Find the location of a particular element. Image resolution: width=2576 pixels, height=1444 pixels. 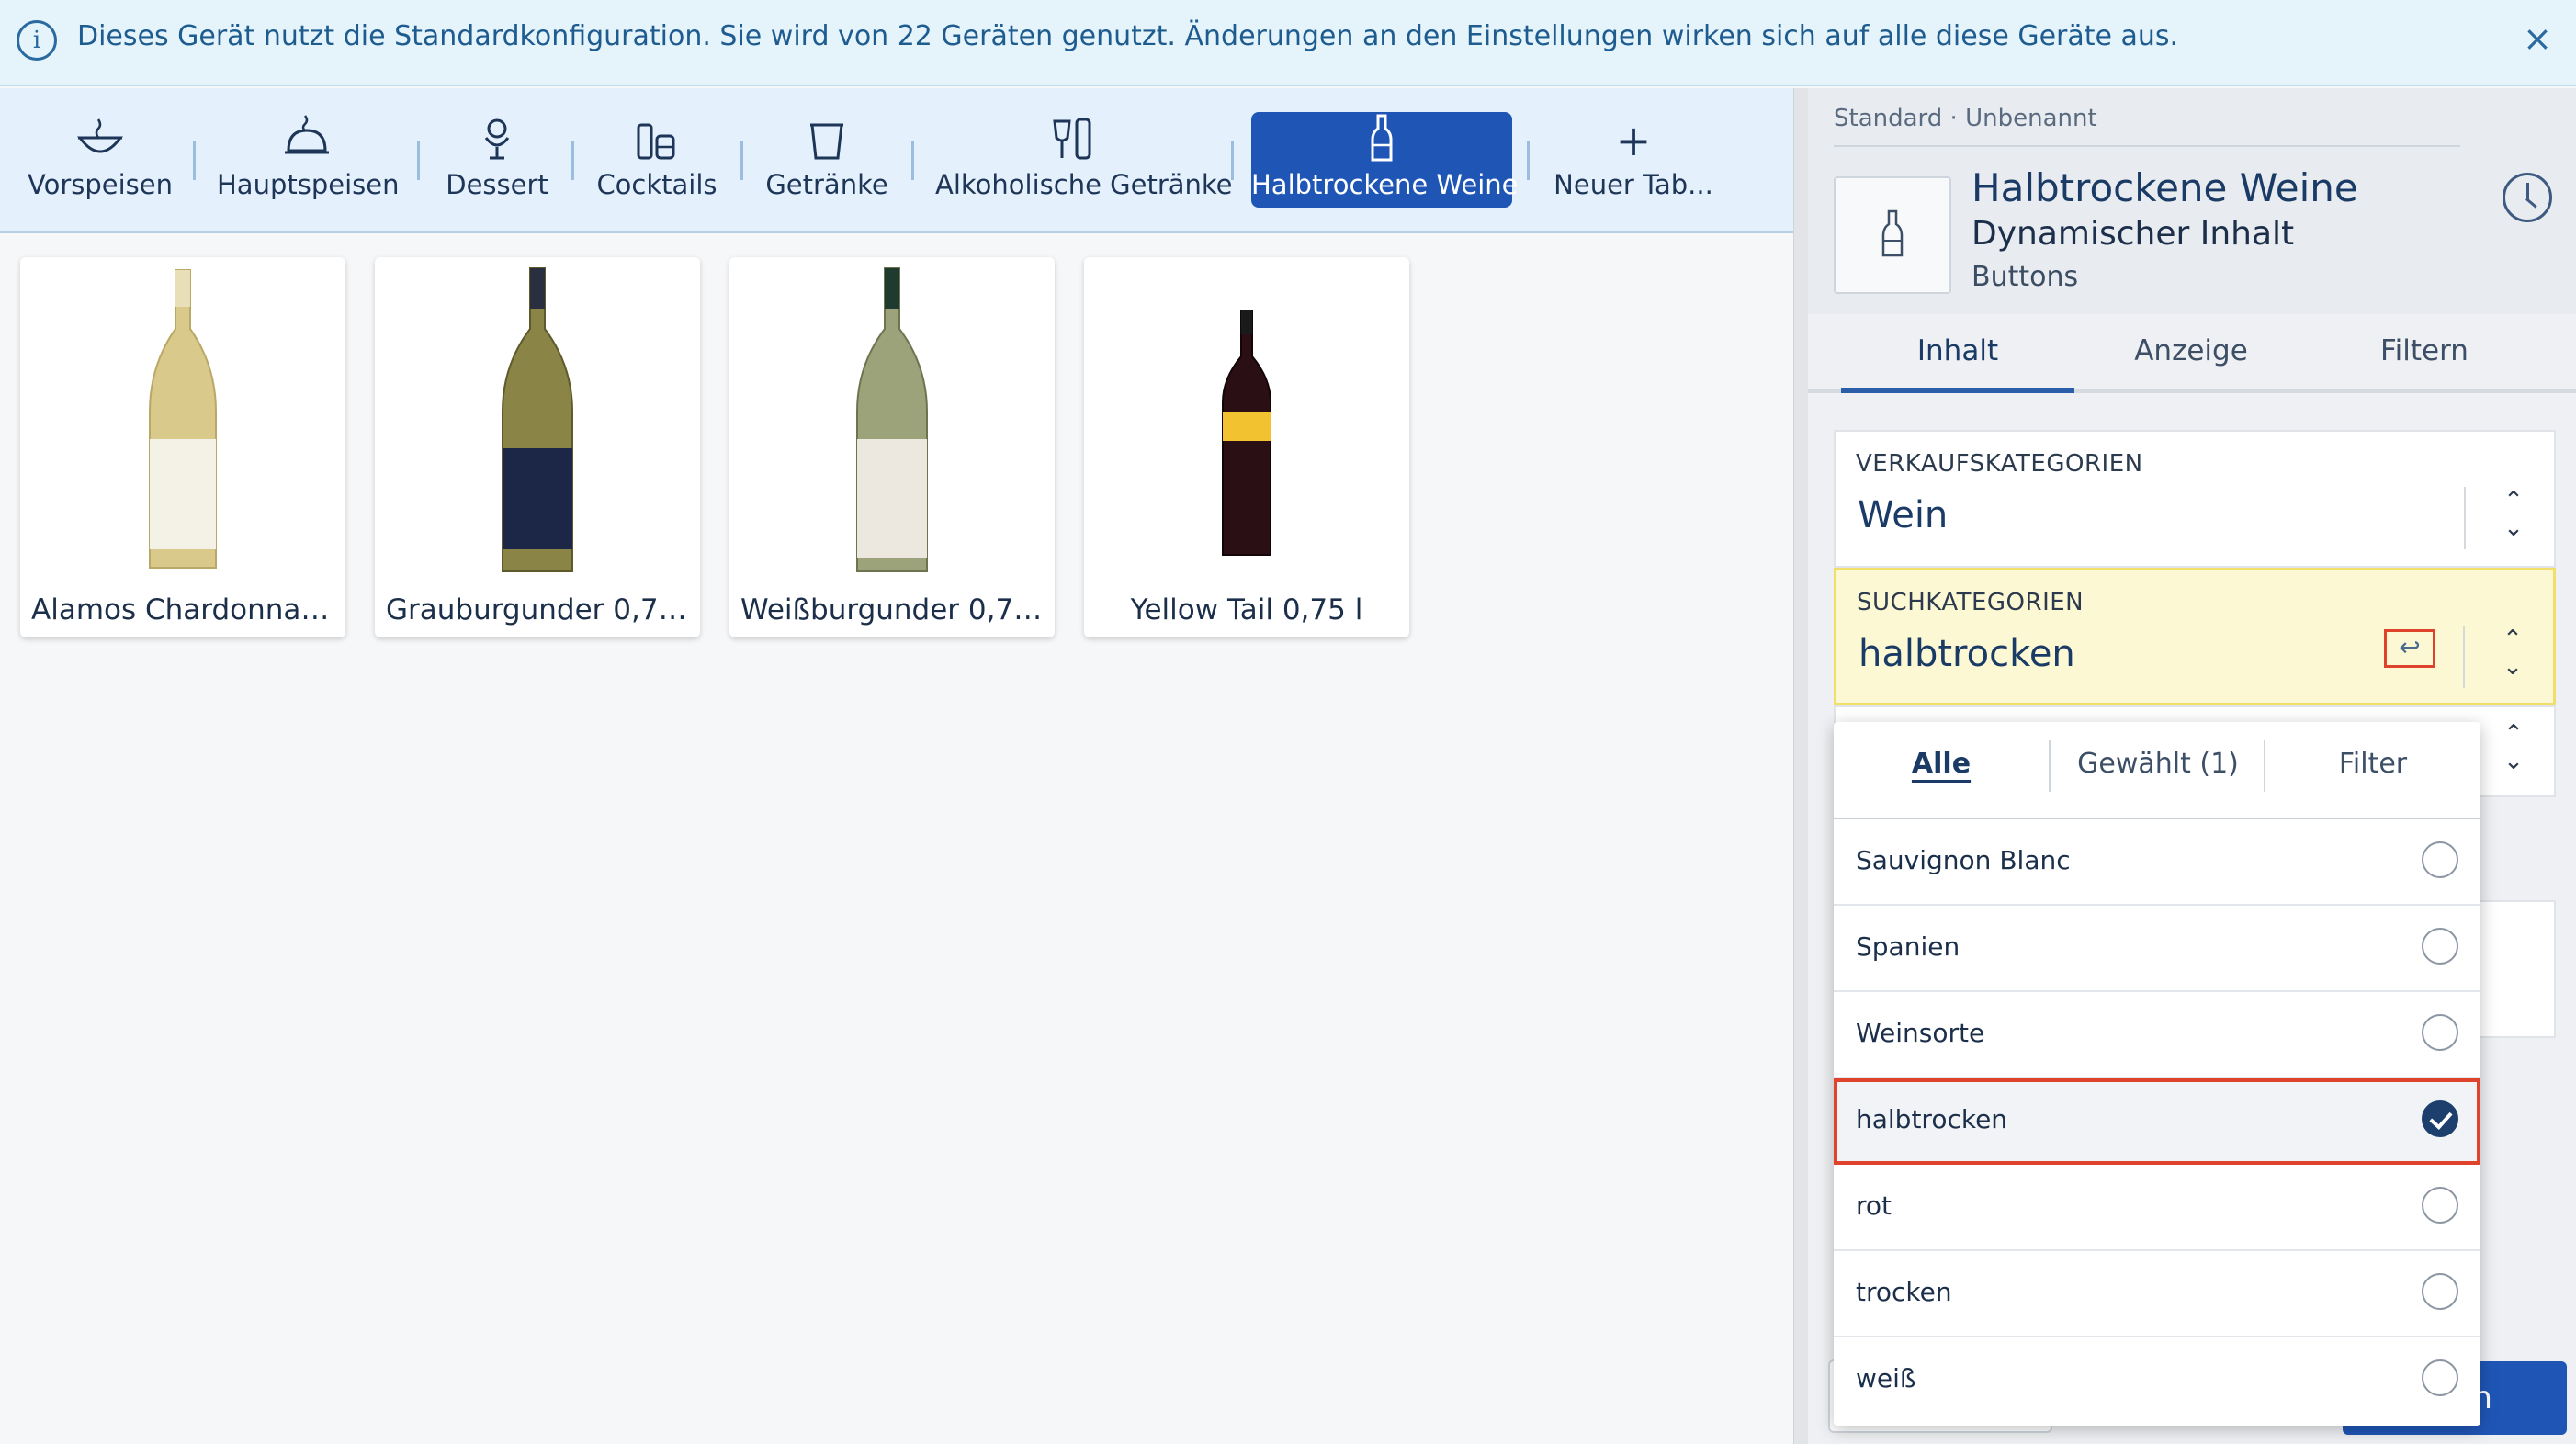

panel-type: Buttons is located at coordinates (2025, 277).